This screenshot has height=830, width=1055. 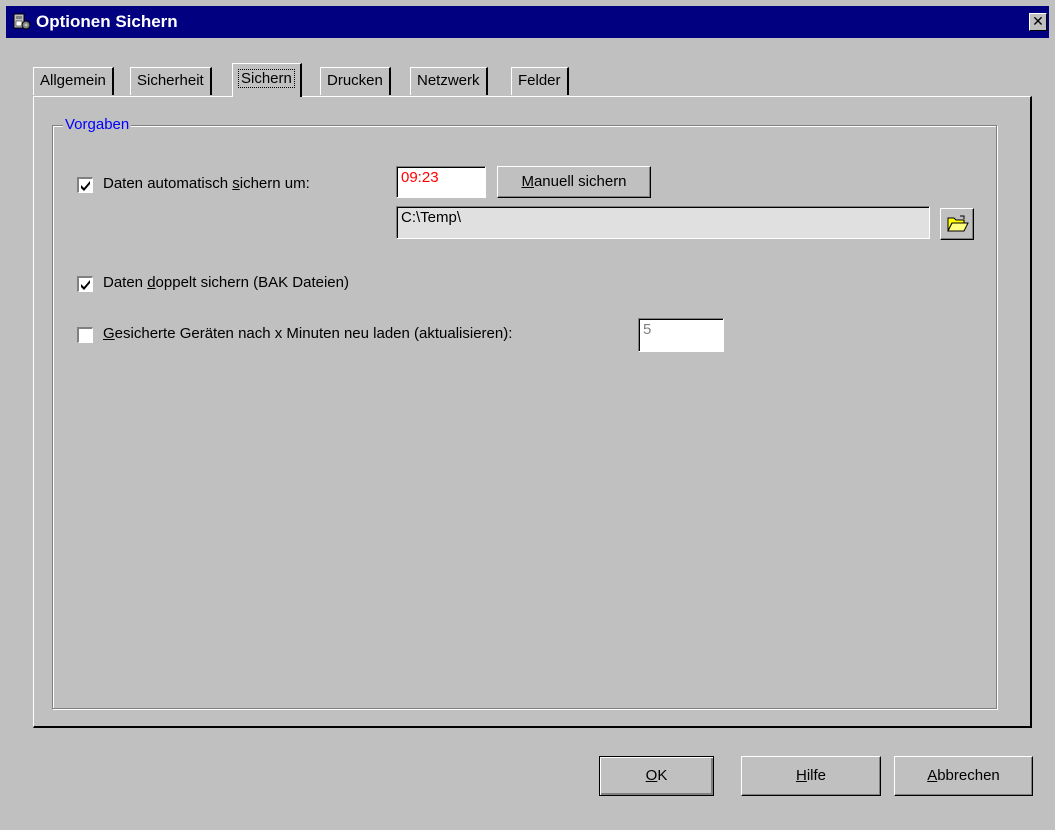 I want to click on tab-sichern: Sichern, so click(x=267, y=80).